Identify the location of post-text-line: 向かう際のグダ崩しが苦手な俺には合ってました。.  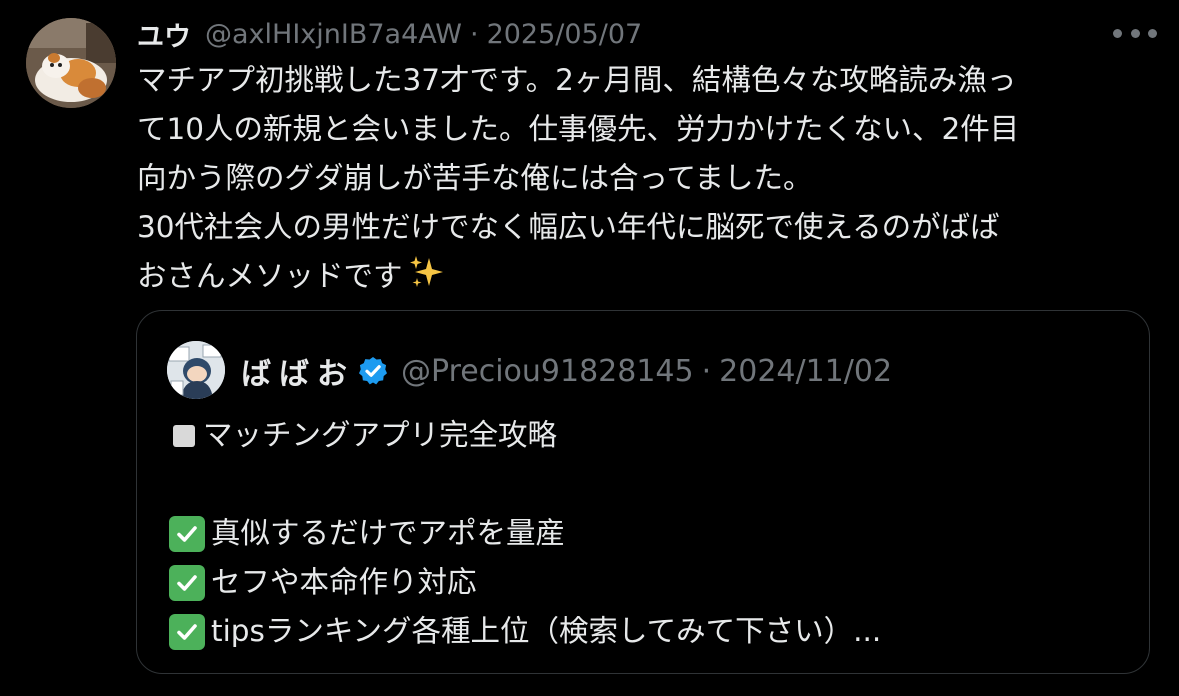
(475, 178).